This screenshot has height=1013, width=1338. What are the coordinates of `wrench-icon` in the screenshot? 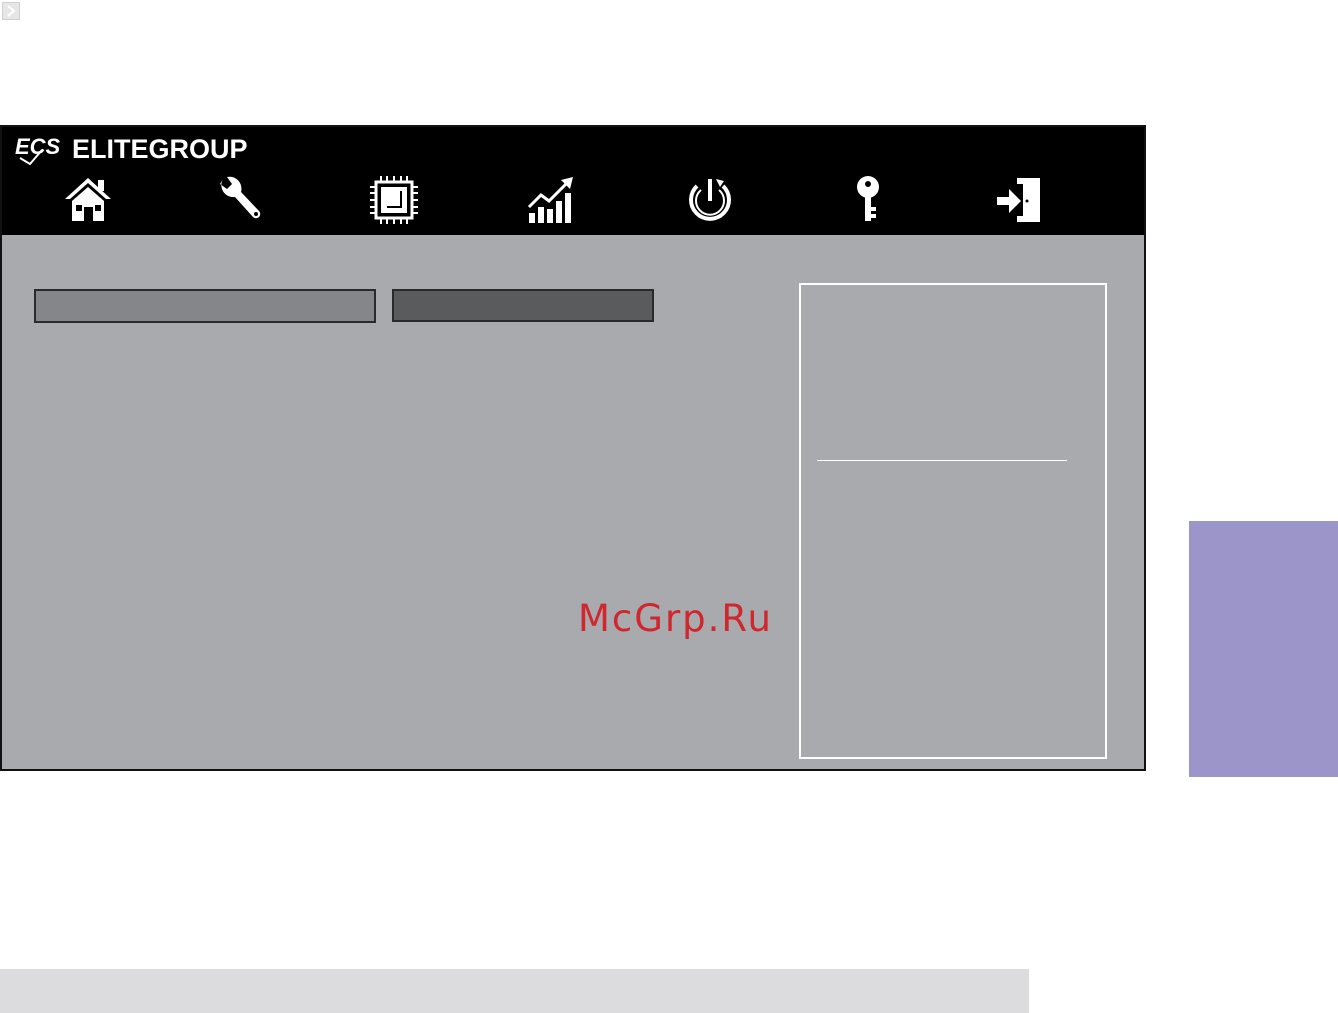 It's located at (240, 197).